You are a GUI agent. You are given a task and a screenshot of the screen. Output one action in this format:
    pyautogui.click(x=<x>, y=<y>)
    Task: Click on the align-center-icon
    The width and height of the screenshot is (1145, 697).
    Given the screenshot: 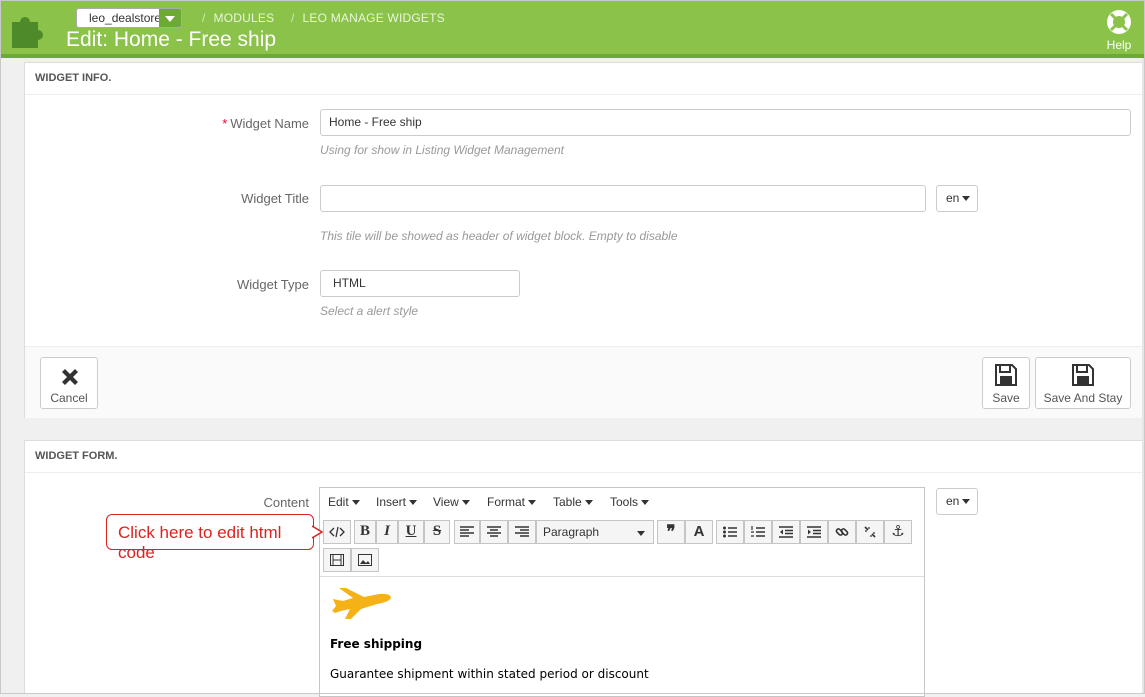 What is the action you would take?
    pyautogui.click(x=494, y=531)
    